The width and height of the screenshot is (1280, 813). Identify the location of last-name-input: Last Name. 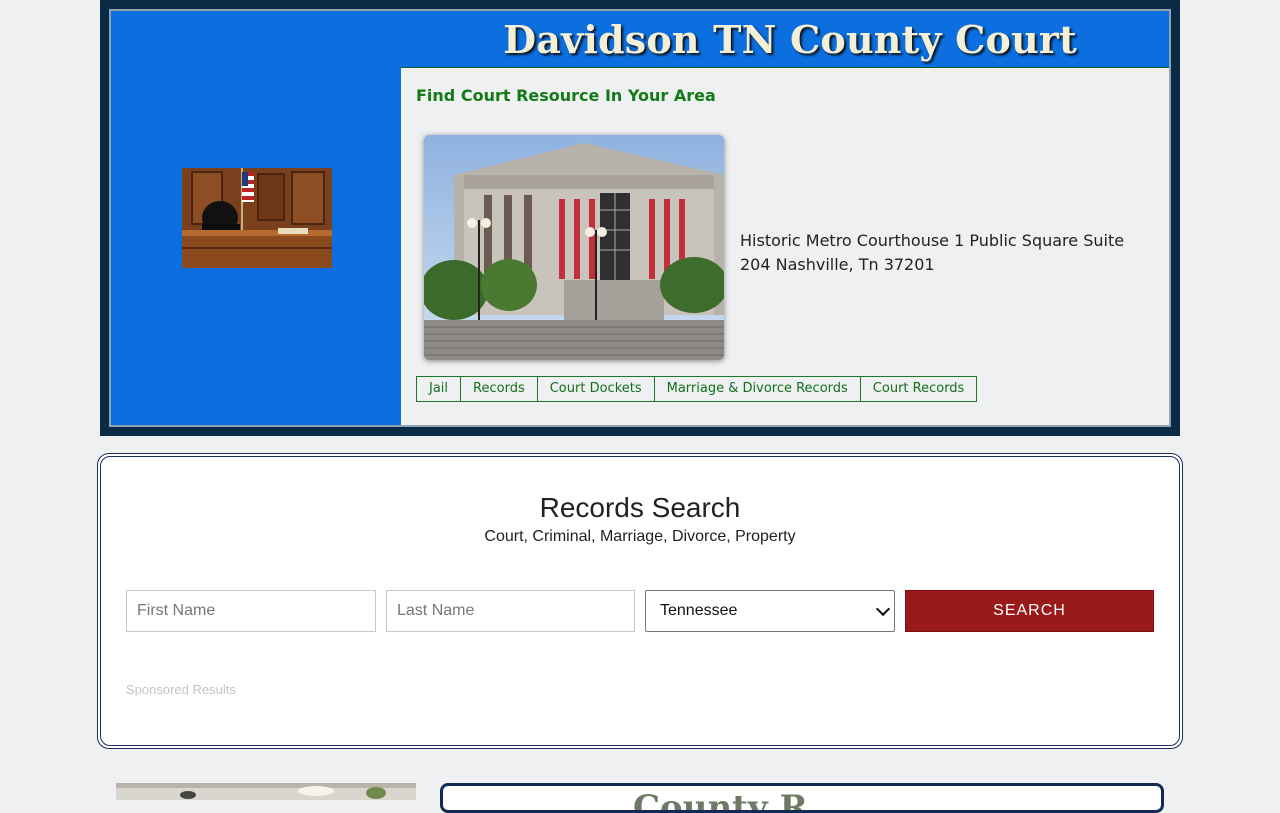
(510, 611).